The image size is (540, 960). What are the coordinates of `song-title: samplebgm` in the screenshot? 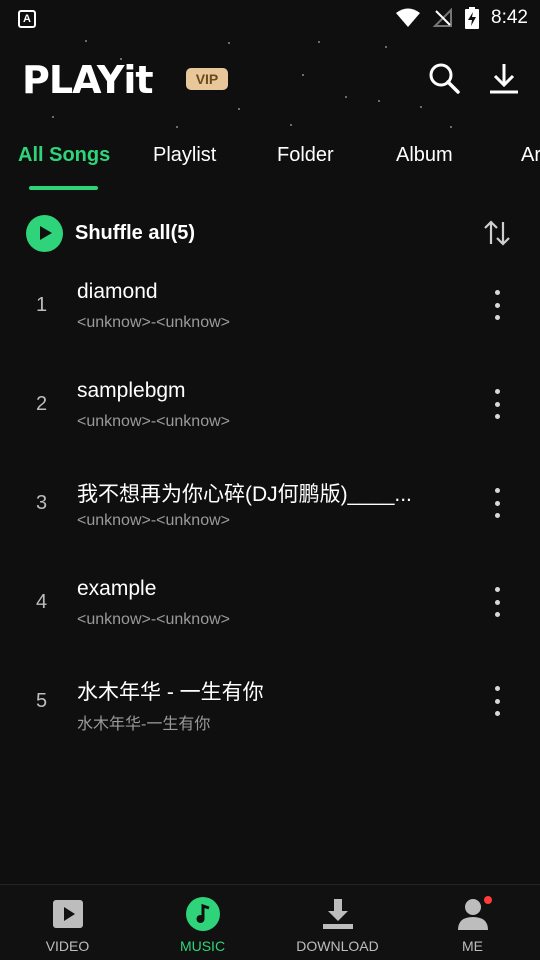 It's located at (131, 390).